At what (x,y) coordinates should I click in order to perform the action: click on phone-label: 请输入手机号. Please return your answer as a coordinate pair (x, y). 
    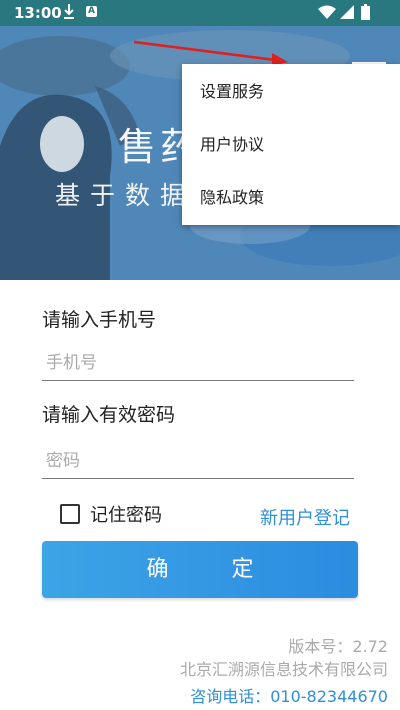
    Looking at the image, I should click on (99, 320).